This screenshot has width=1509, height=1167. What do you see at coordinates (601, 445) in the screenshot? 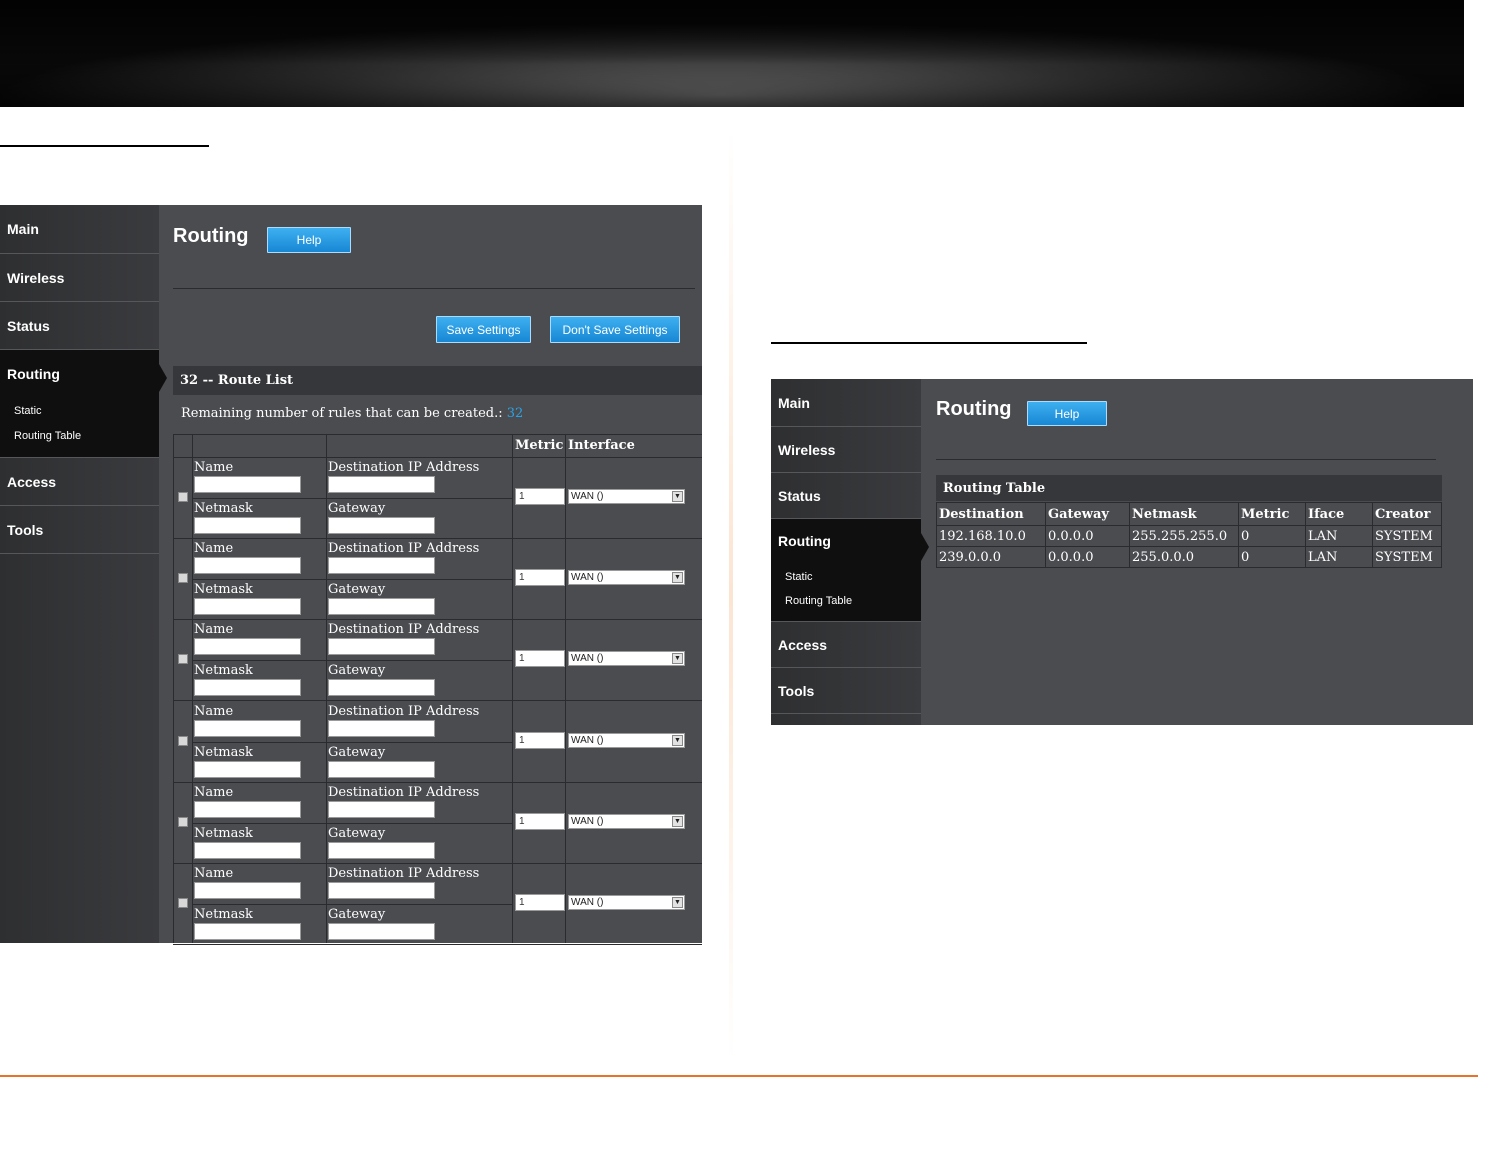
I see `col-interface: Interface` at bounding box center [601, 445].